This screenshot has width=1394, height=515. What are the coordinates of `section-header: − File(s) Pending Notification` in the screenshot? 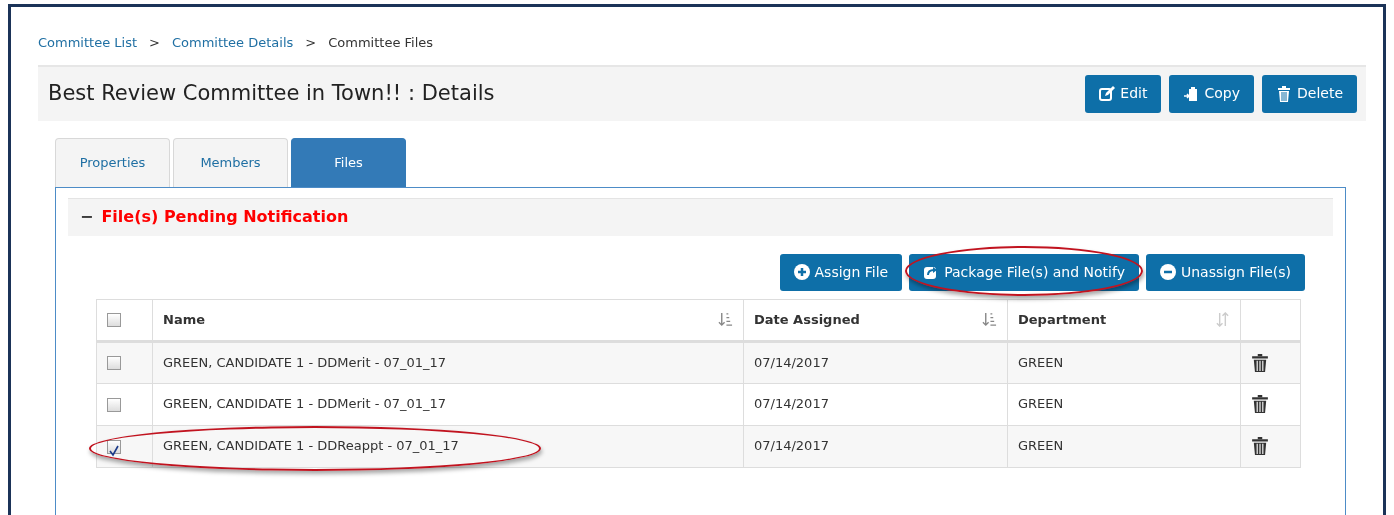 It's located at (700, 216).